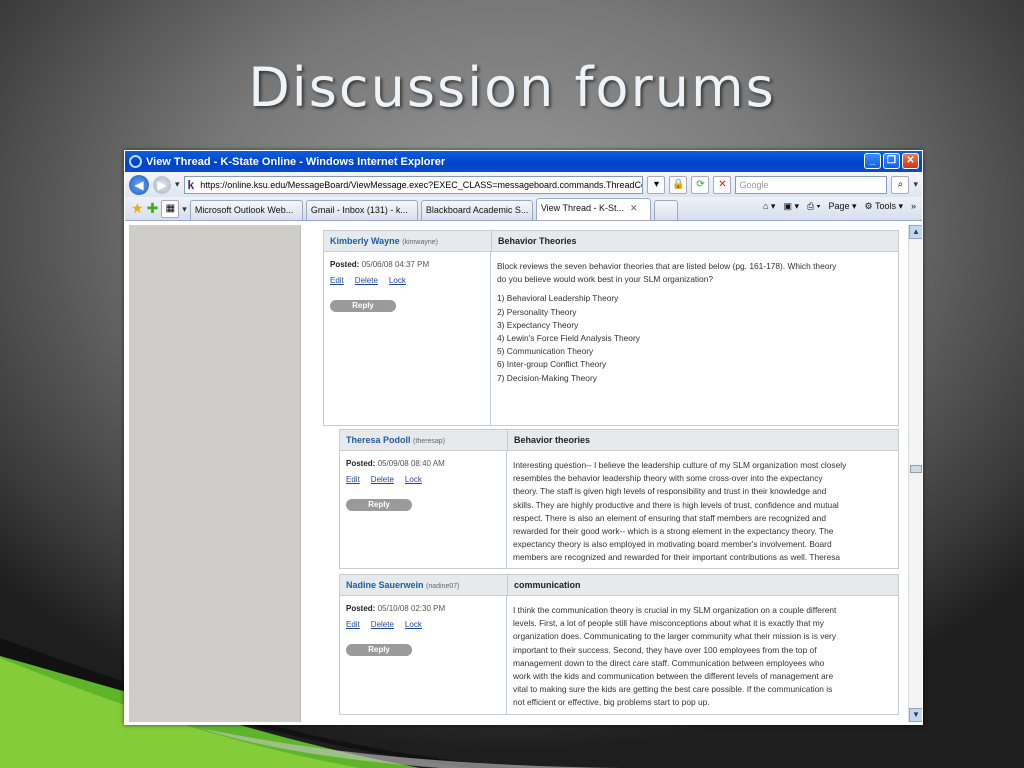 The height and width of the screenshot is (768, 1024). I want to click on post-author: Kimberly Wayne, so click(365, 241).